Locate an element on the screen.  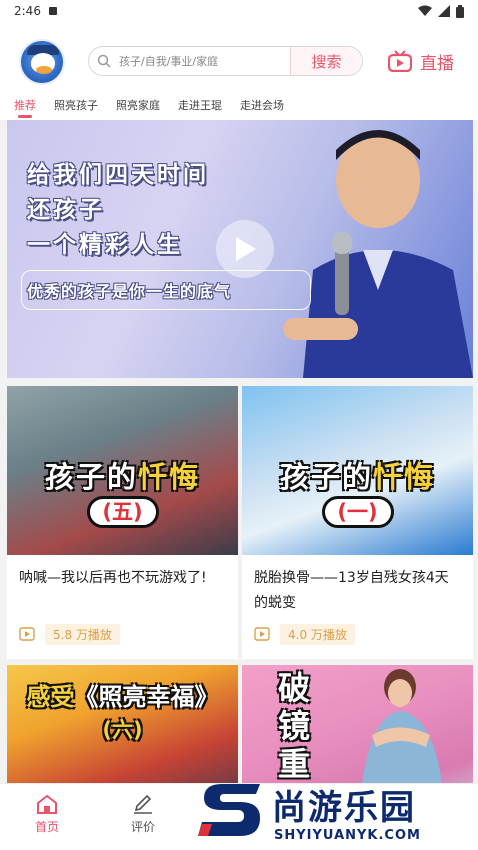
video-card: 破镜重 is located at coordinates (357, 724).